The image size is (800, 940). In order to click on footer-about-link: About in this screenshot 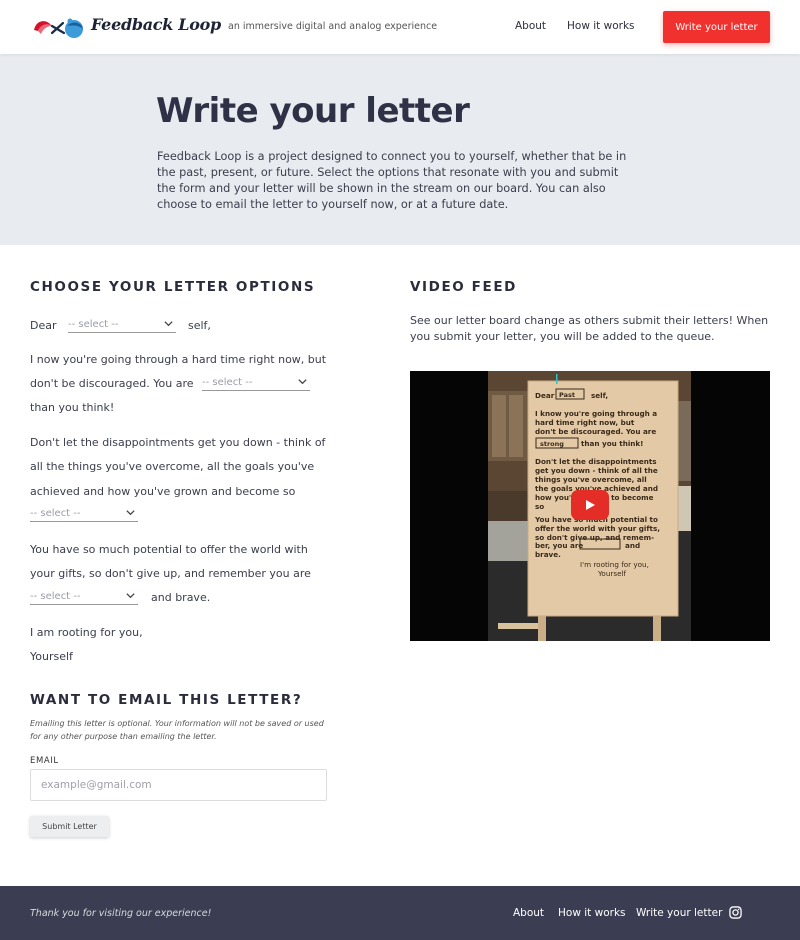, I will do `click(528, 913)`.